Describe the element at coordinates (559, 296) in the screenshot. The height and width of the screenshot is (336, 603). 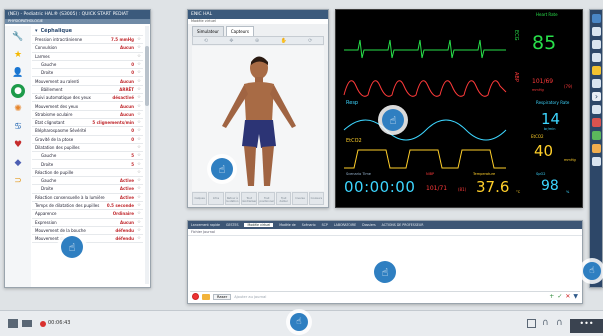
I see `check-icon: ✓` at that location.